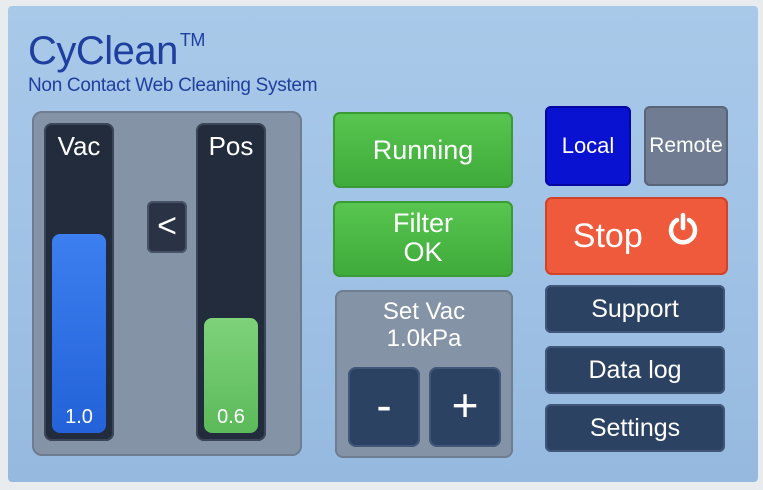 This screenshot has height=490, width=763. Describe the element at coordinates (424, 374) in the screenshot. I see `set-vac-panel: Set Vac 1.0kPa - +` at that location.